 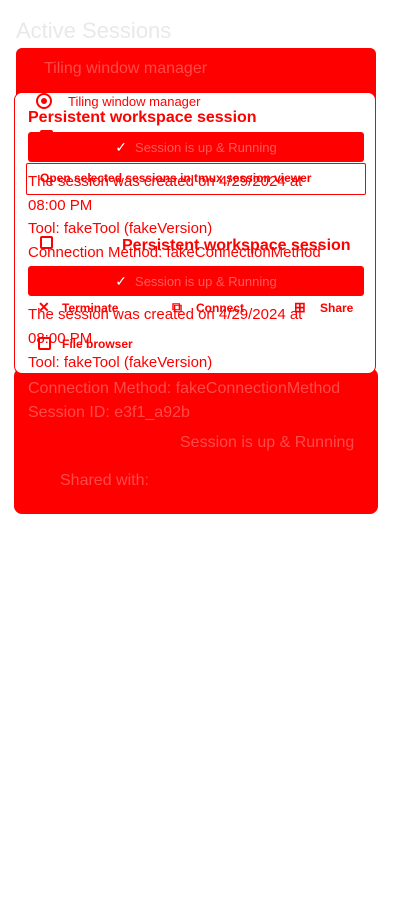 I want to click on file-browser-label: File browser, so click(x=97, y=344).